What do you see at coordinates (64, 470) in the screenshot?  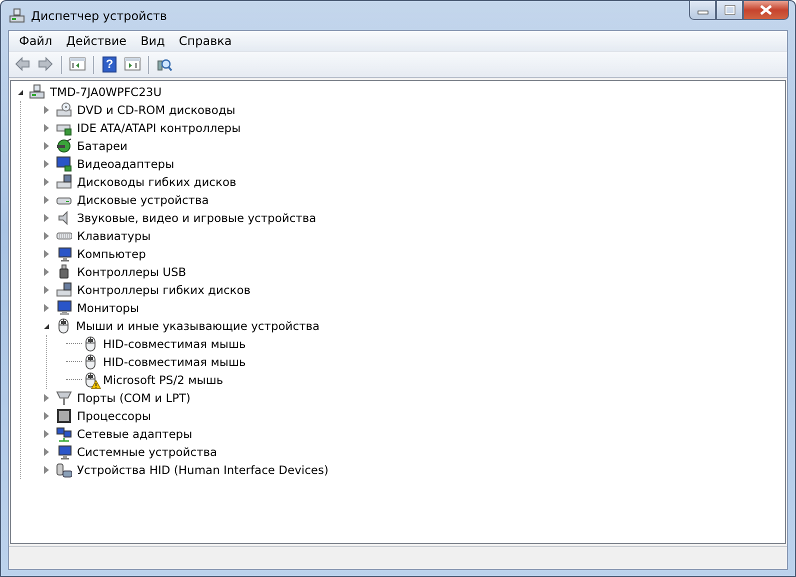 I see `hid-device-icon` at bounding box center [64, 470].